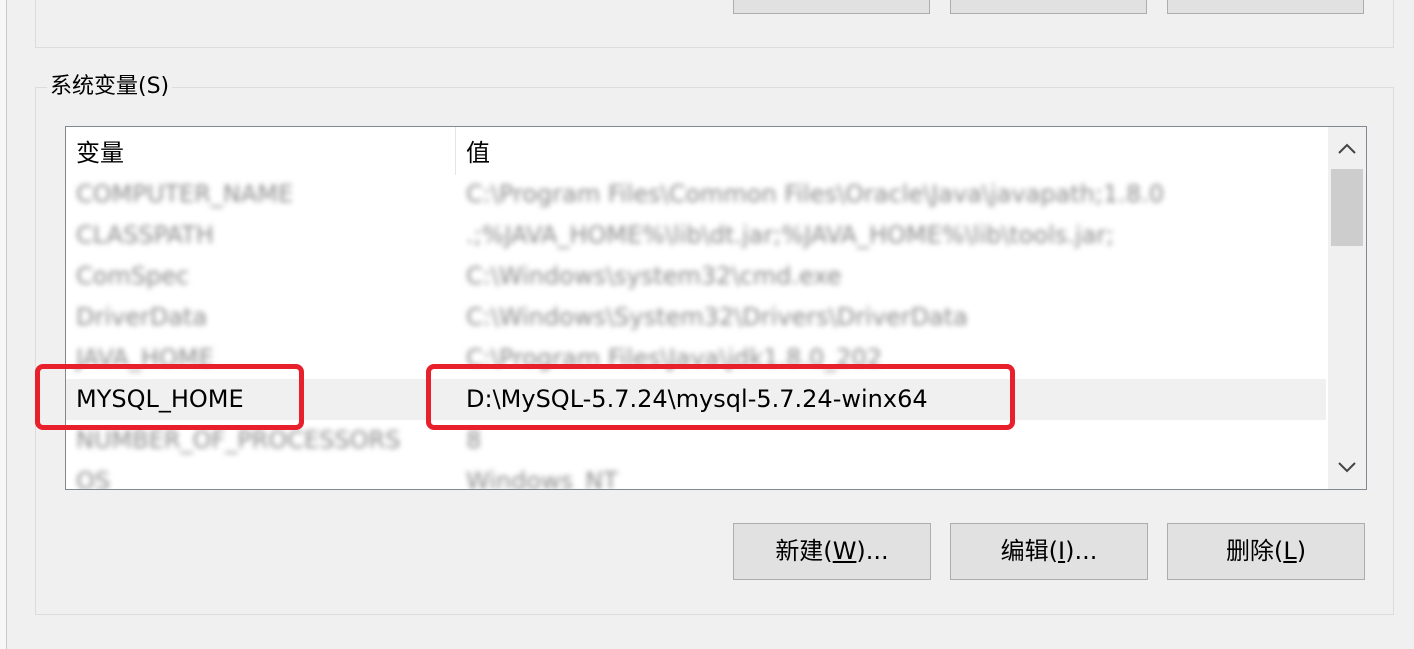 This screenshot has height=649, width=1414. What do you see at coordinates (717, 317) in the screenshot?
I see `variable-value: C:\Windows\System32\Drivers\DriverData` at bounding box center [717, 317].